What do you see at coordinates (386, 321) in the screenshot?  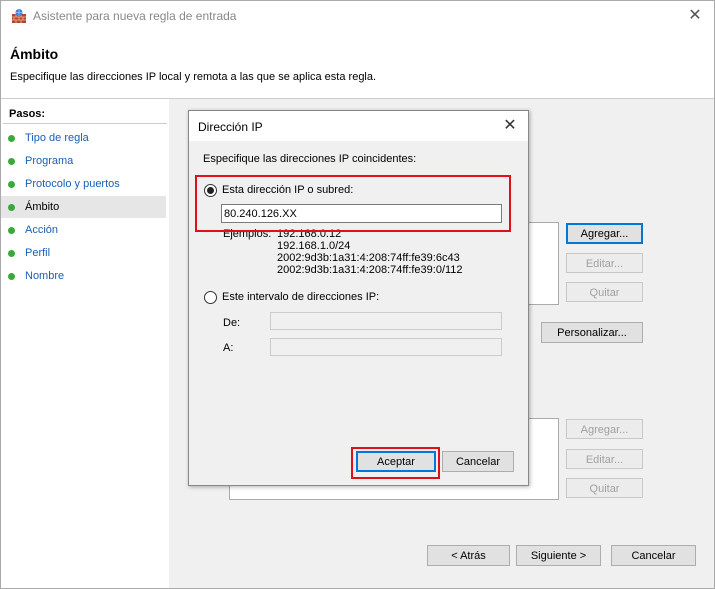 I see `from-input` at bounding box center [386, 321].